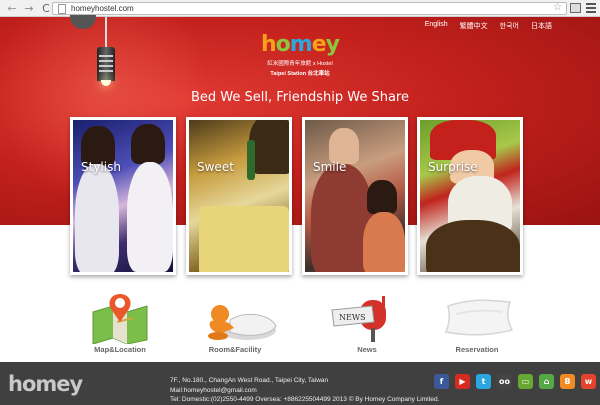  I want to click on logo-letter-h: h, so click(269, 44).